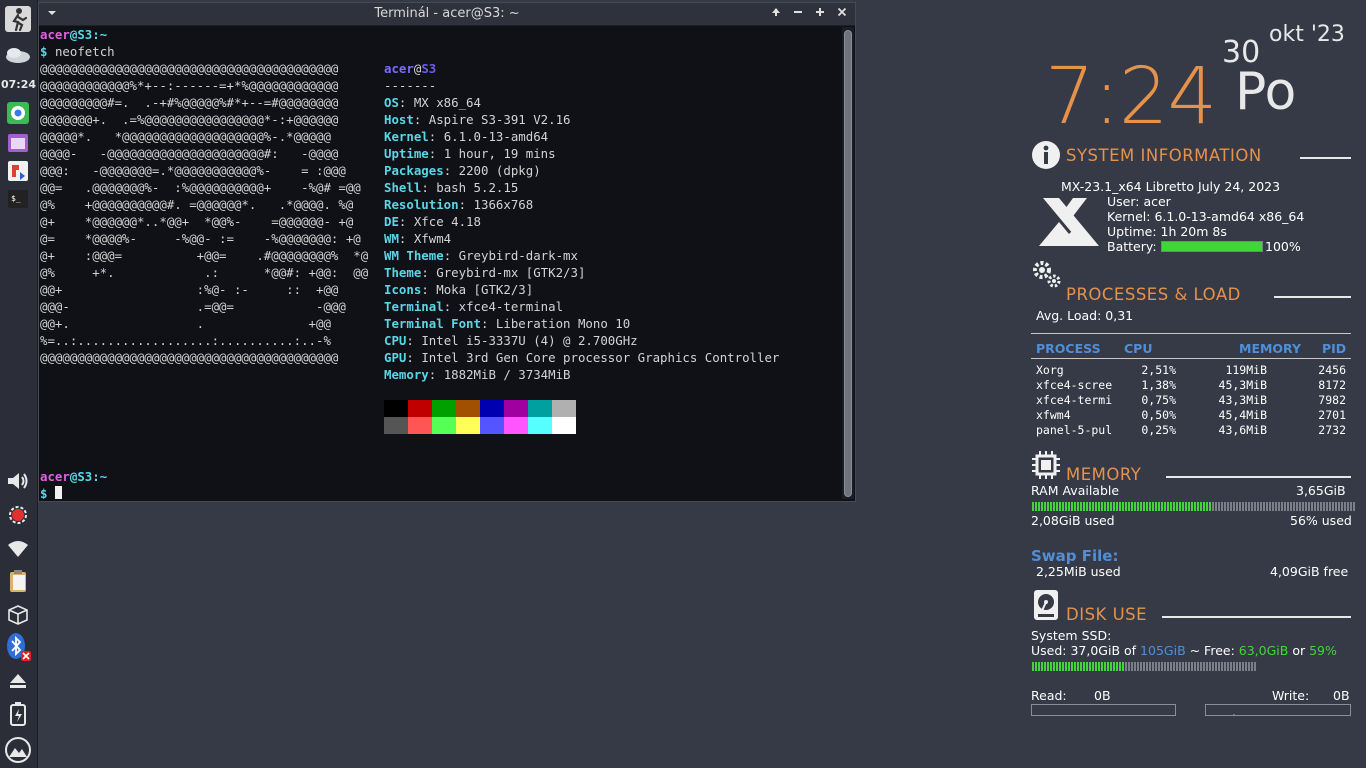 This screenshot has height=768, width=1366. I want to click on system-info-title: SYSTEM INFORMATION, so click(1164, 155).